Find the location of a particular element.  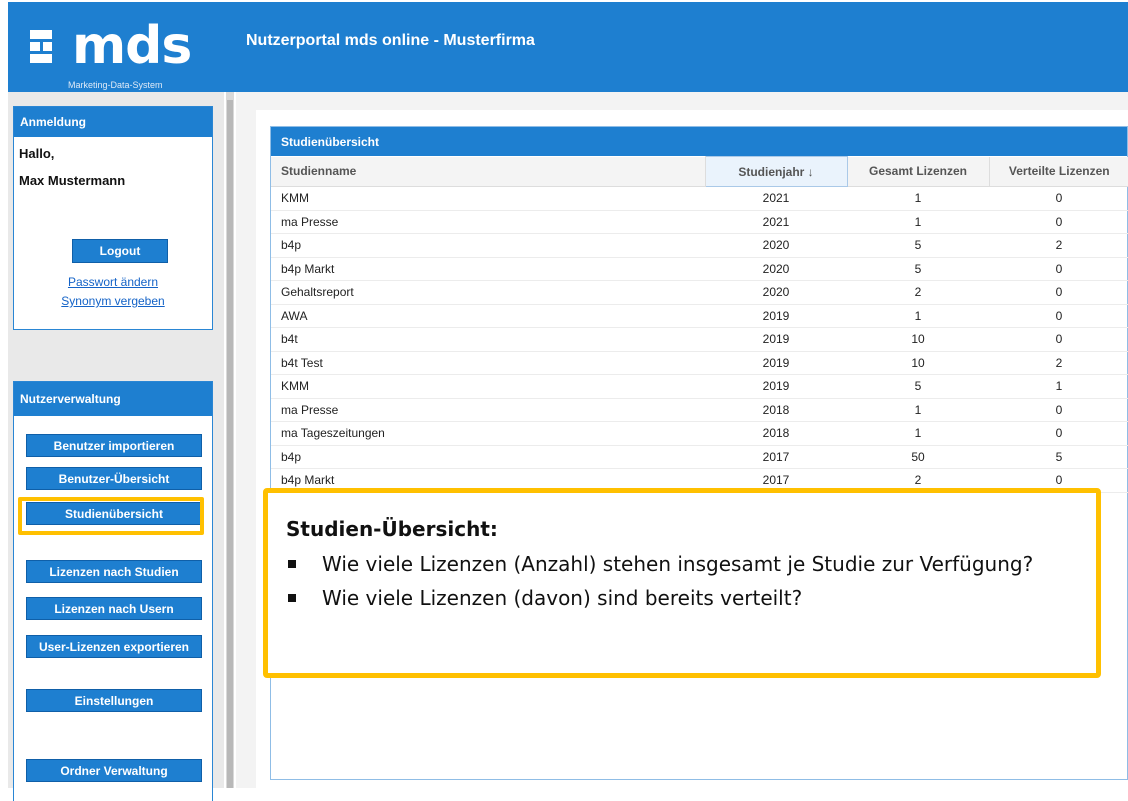

table-row: KMM 2019 5 1 is located at coordinates (699, 386).